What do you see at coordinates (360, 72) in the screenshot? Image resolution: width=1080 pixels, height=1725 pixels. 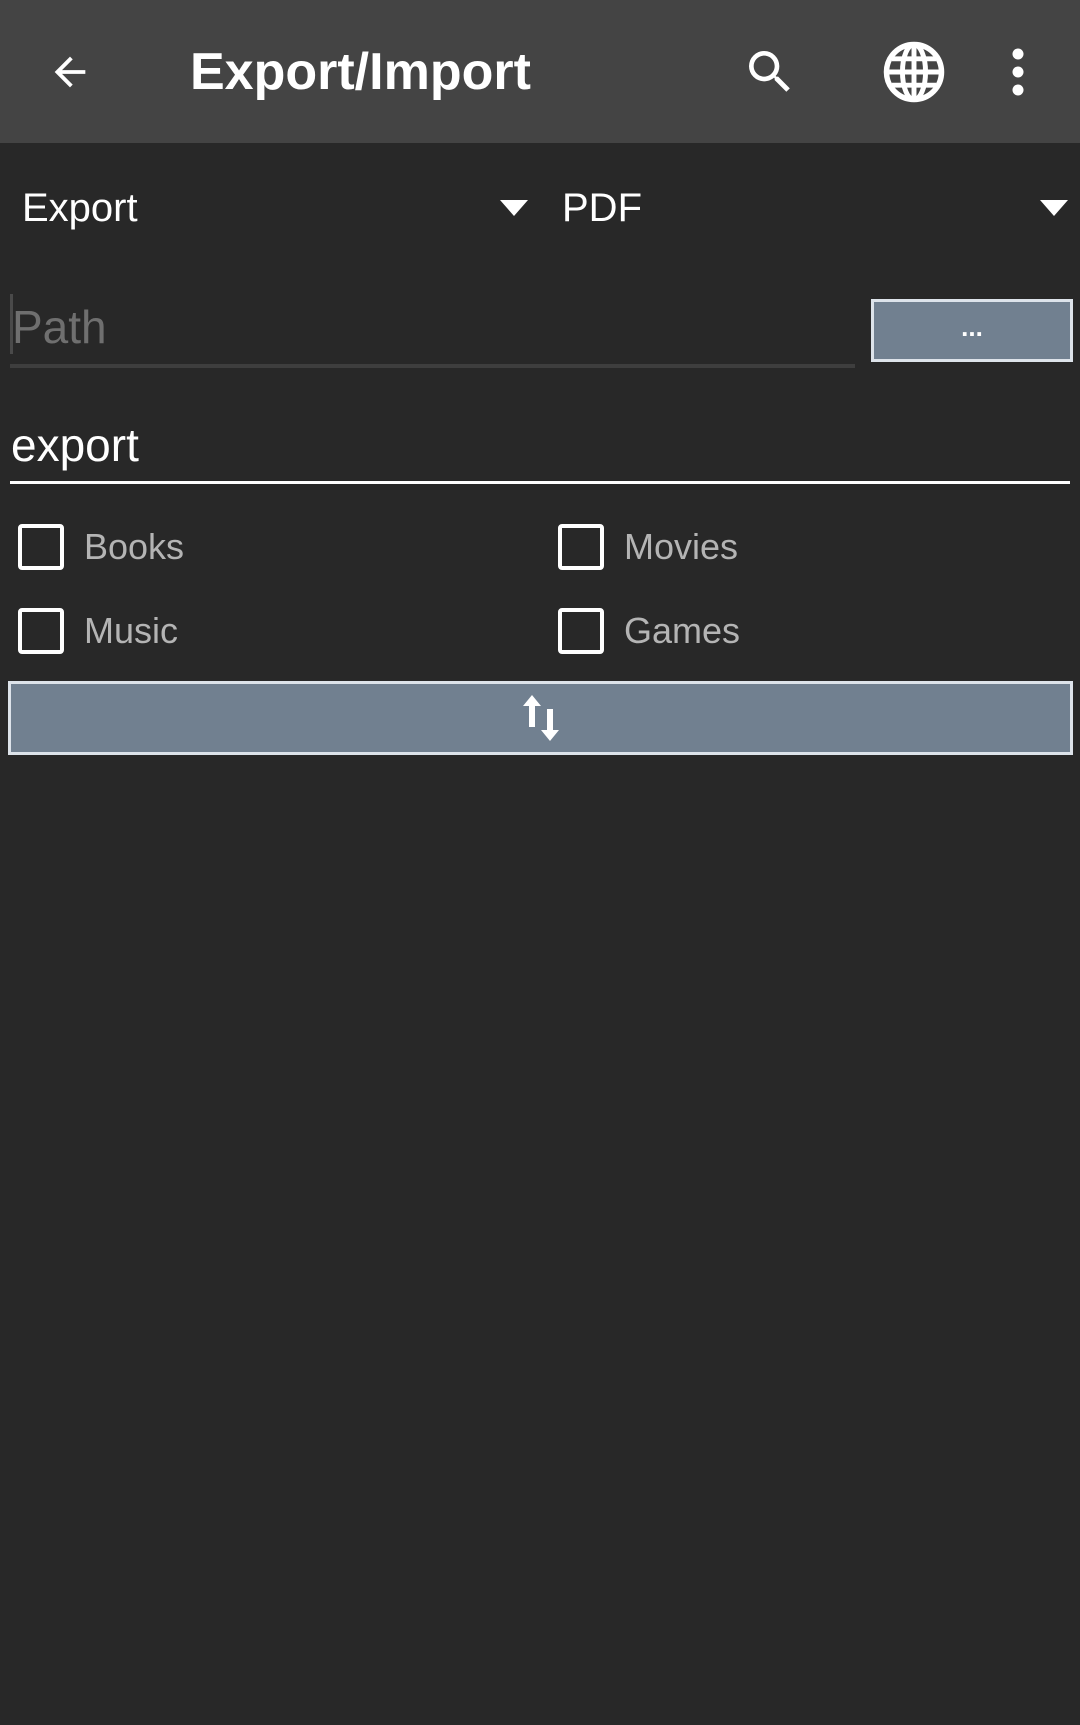 I see `page-title: Export/Import` at bounding box center [360, 72].